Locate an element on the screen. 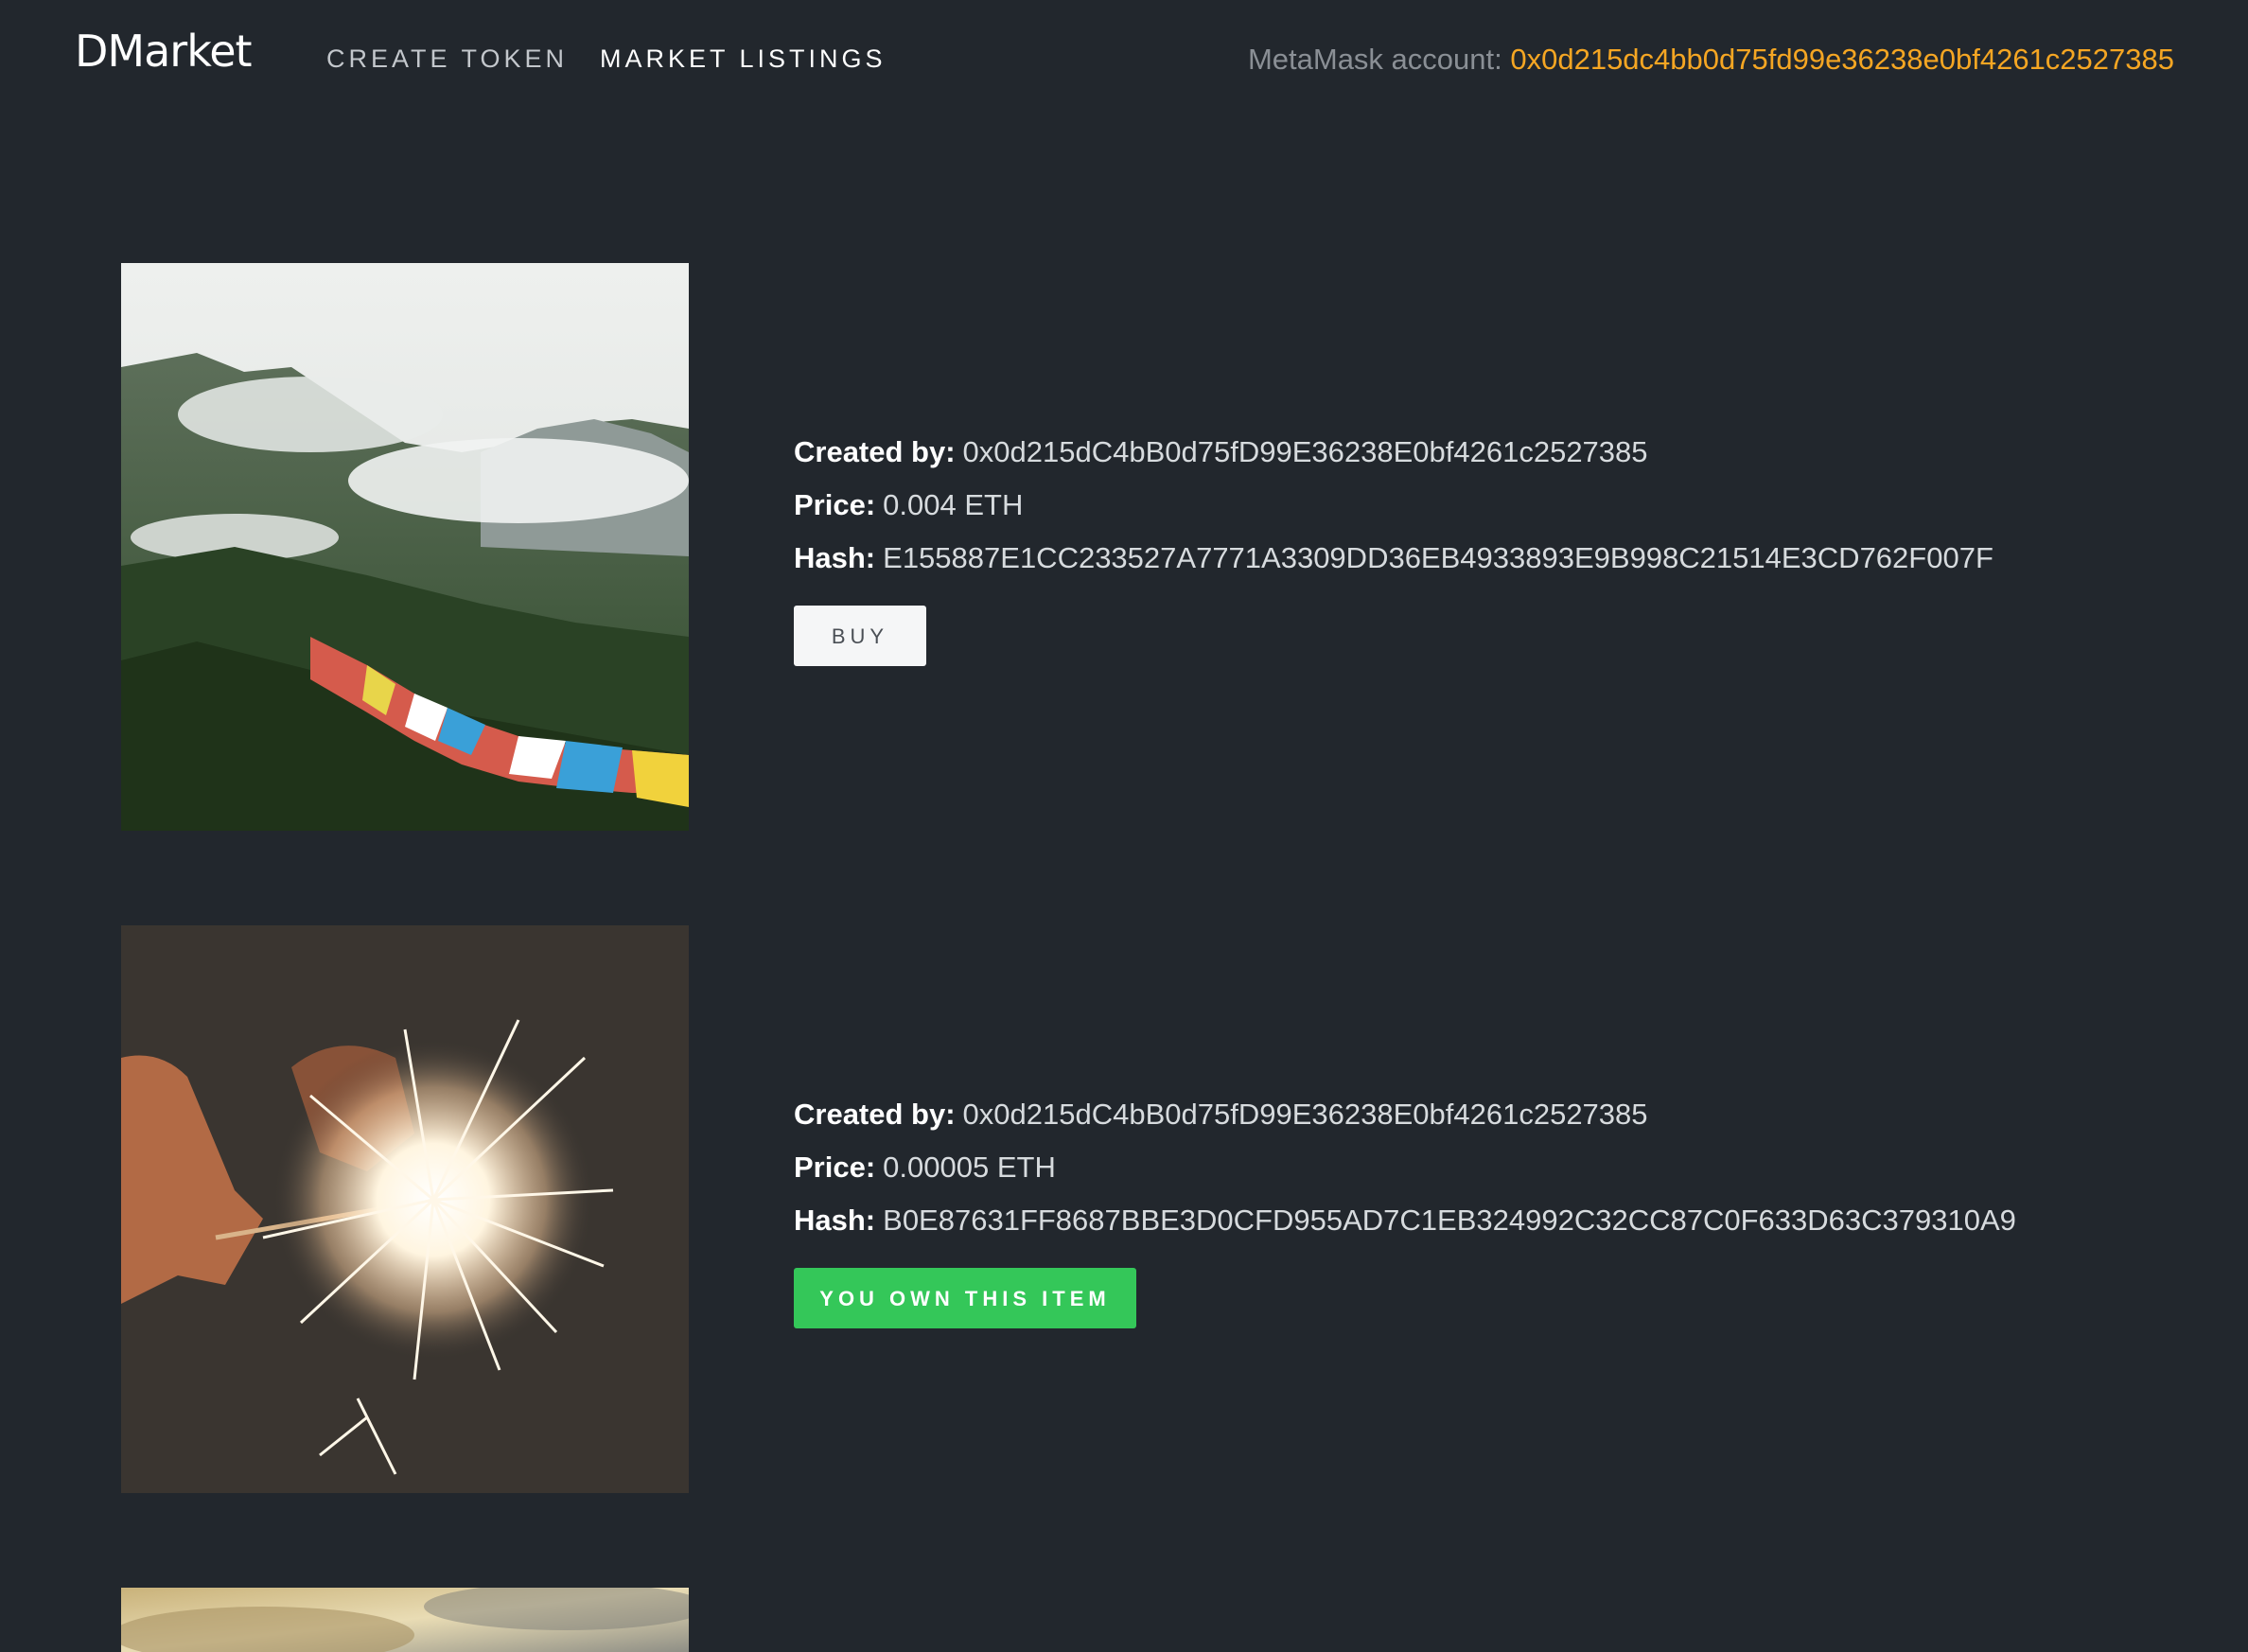  price-row: Price: 0.004 ETH is located at coordinates (1393, 506).